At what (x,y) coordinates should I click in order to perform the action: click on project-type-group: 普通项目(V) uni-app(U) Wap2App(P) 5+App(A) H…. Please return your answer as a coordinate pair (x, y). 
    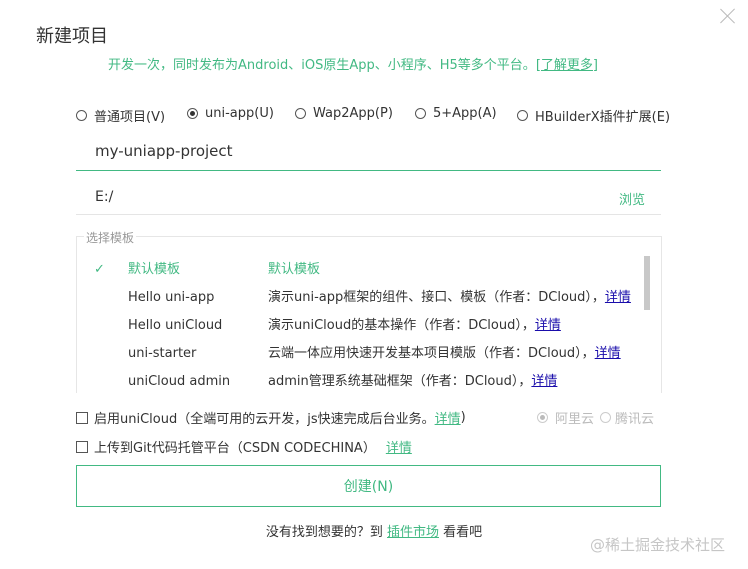
    Looking at the image, I should click on (373, 115).